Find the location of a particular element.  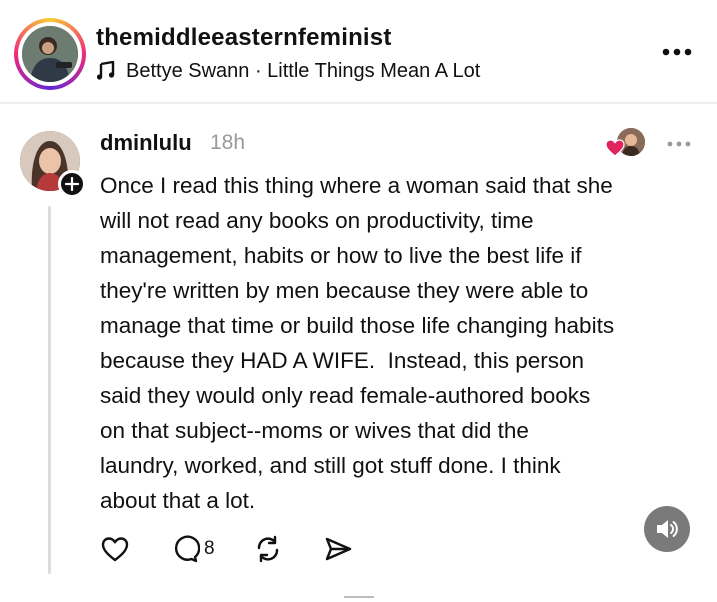

comment-more-button is located at coordinates (679, 144).